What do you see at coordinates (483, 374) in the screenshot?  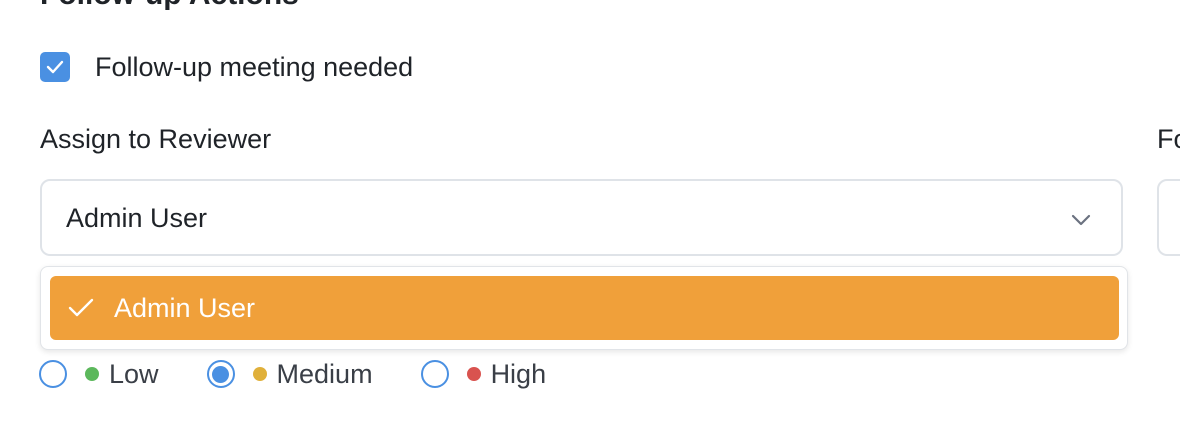 I see `priority-option-high: High` at bounding box center [483, 374].